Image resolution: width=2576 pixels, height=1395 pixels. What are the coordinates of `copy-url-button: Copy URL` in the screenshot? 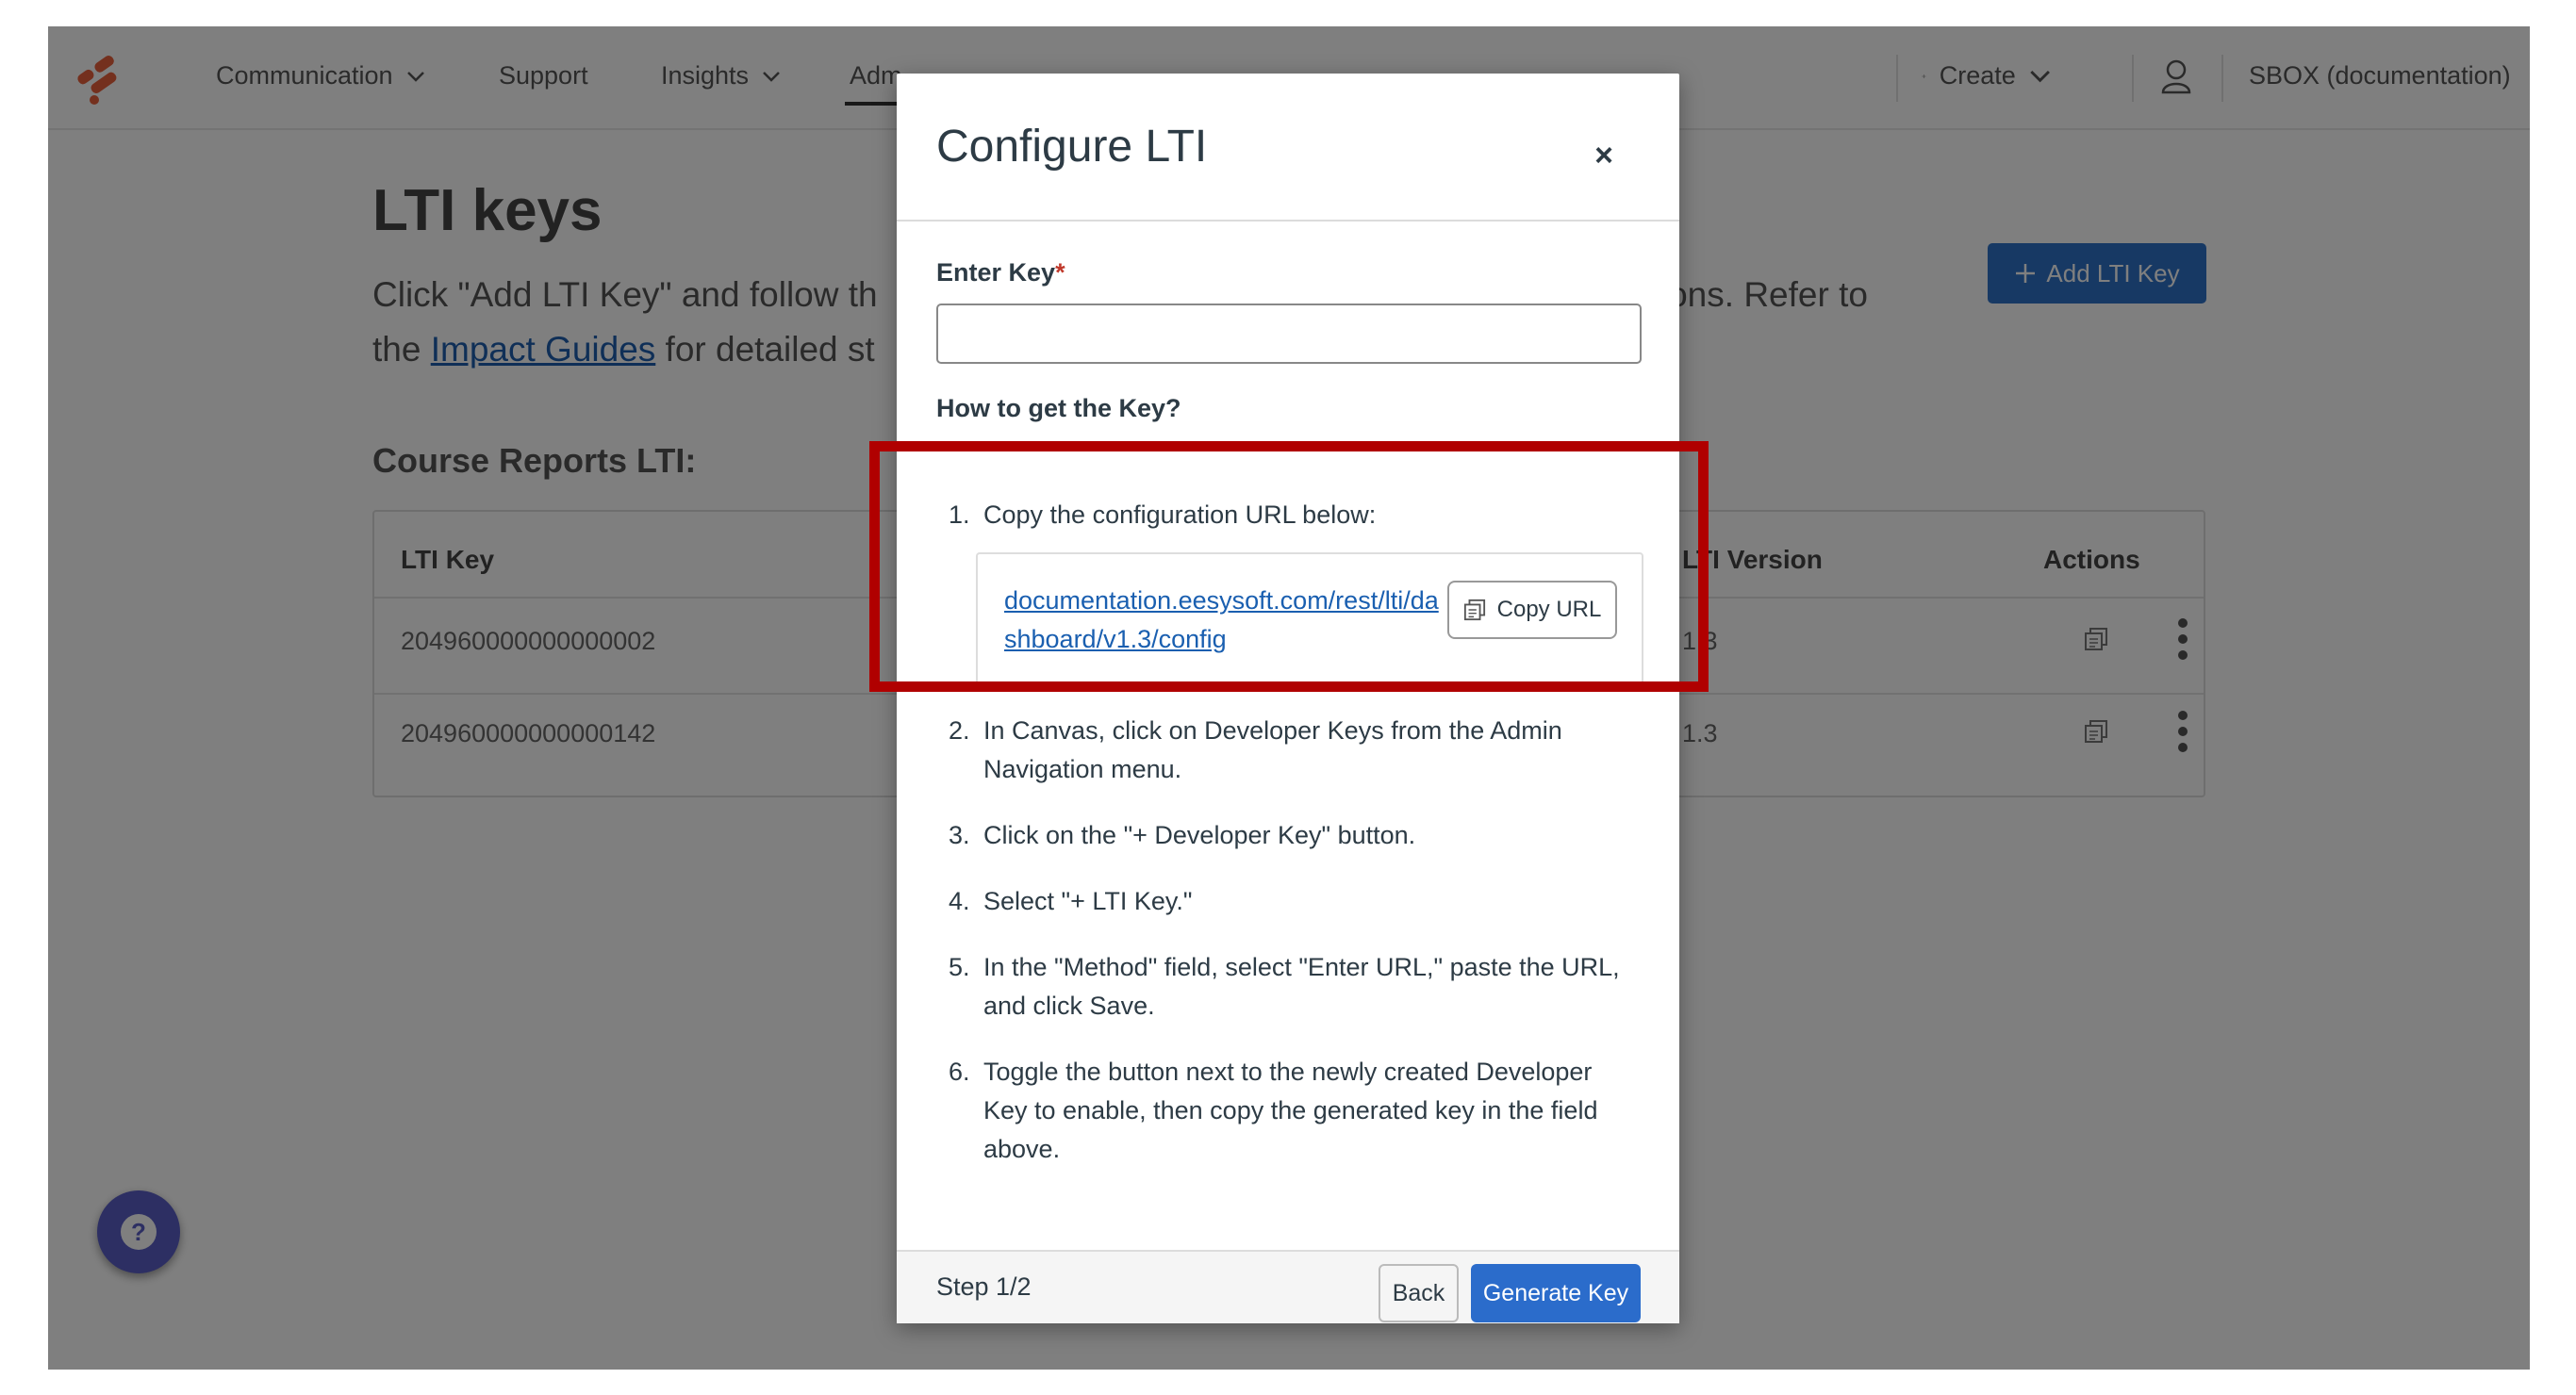 It's located at (1532, 610).